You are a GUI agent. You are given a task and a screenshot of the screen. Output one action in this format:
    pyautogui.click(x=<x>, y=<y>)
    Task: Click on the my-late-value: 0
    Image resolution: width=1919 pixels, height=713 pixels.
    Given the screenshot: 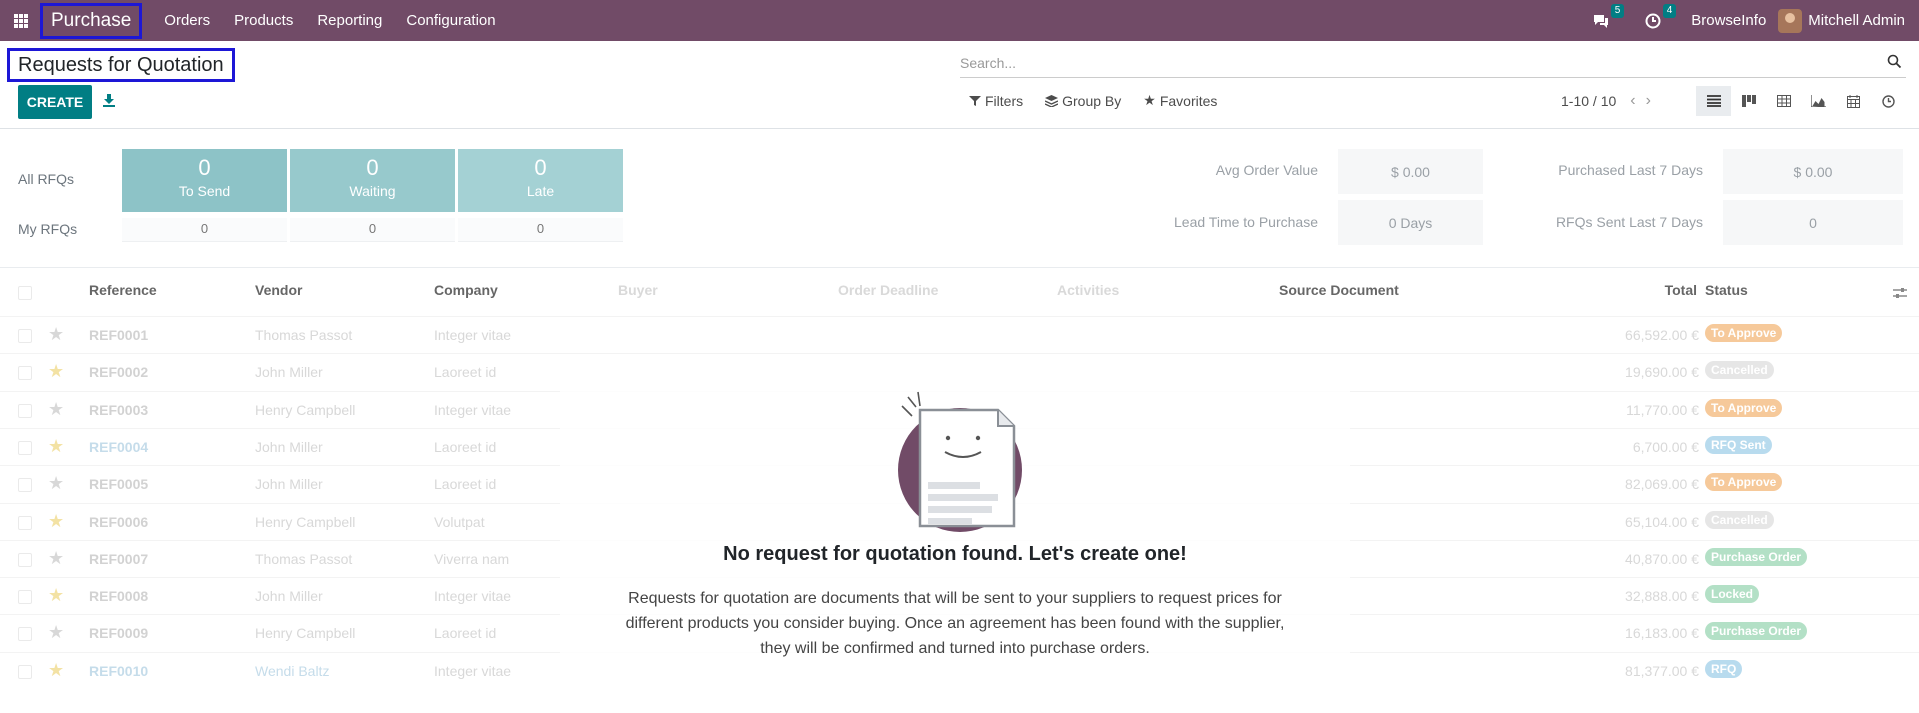 What is the action you would take?
    pyautogui.click(x=540, y=230)
    